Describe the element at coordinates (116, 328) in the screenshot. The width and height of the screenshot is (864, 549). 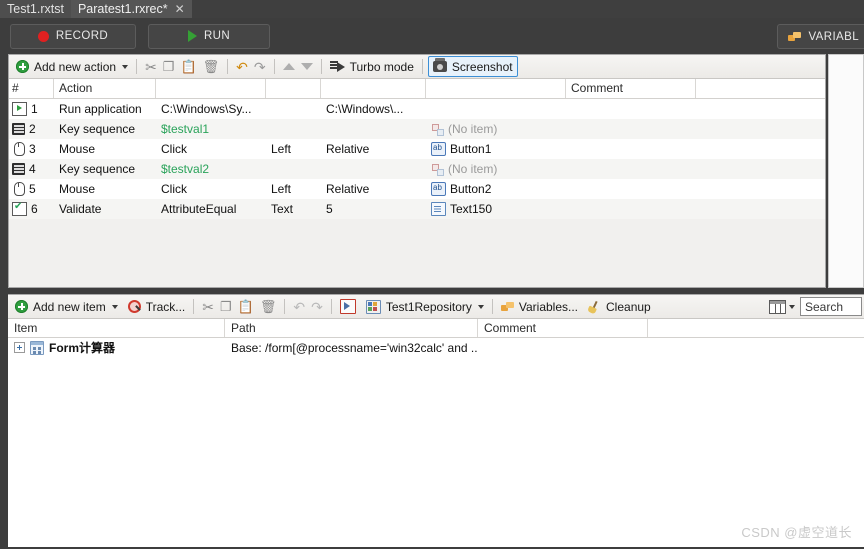
I see `column-header-item: Item` at that location.